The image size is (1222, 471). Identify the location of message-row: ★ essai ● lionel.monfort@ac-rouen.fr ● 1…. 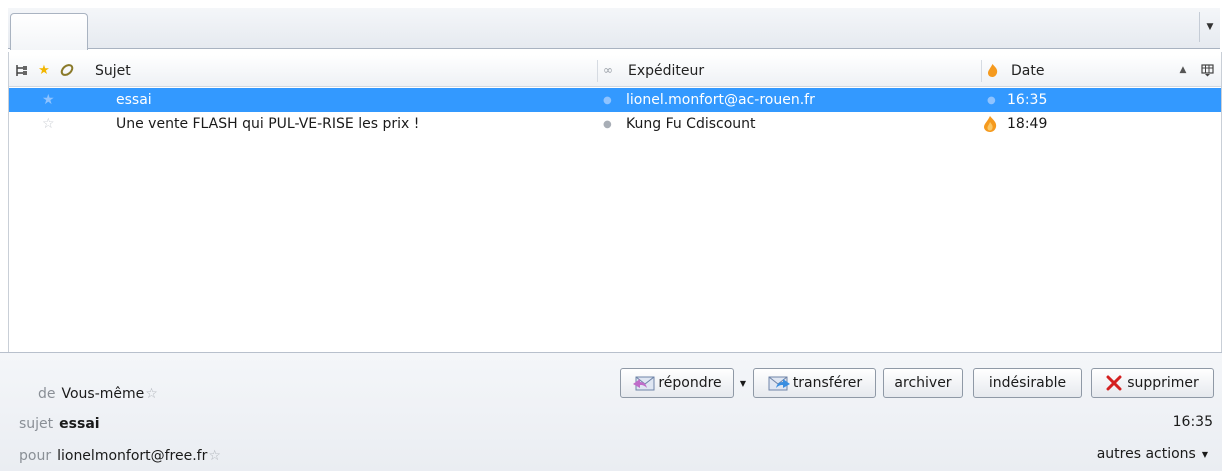
(615, 100).